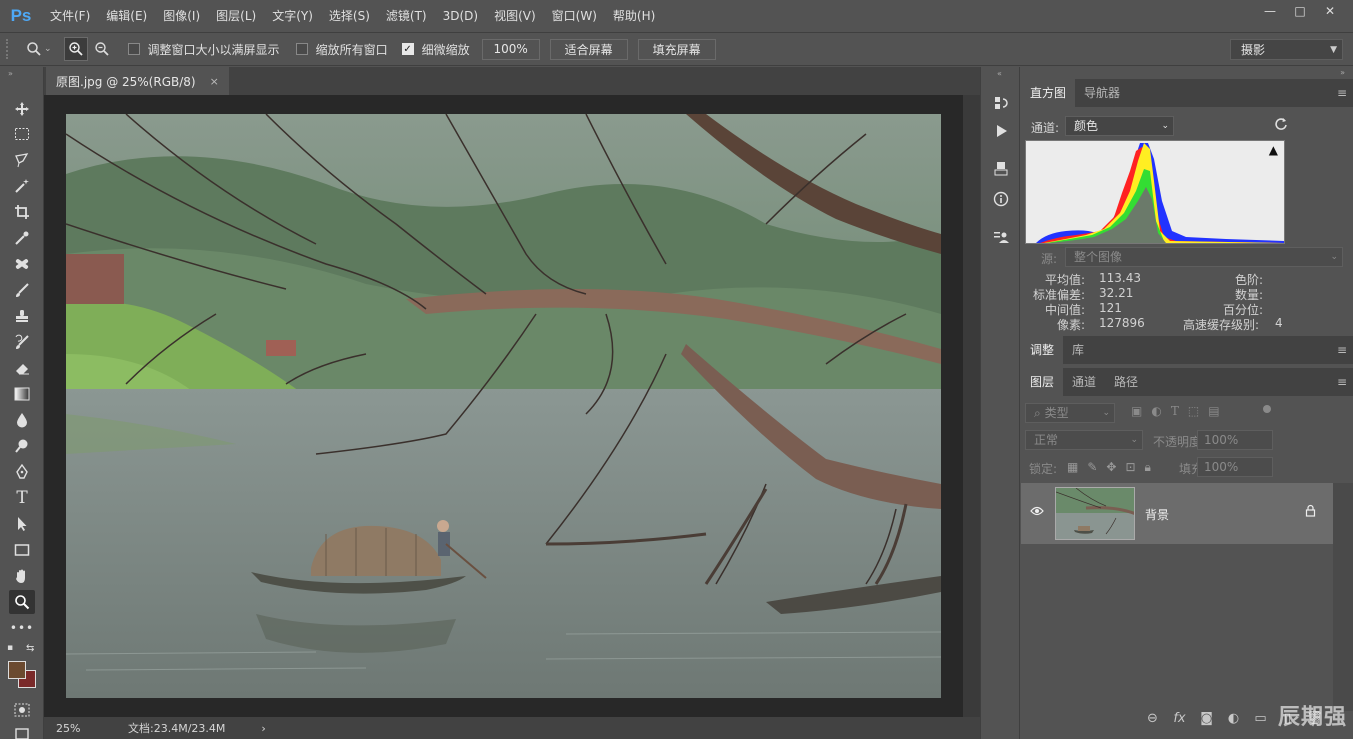 This screenshot has width=1353, height=739. I want to click on link-layers-icon: ⊖, so click(1152, 718).